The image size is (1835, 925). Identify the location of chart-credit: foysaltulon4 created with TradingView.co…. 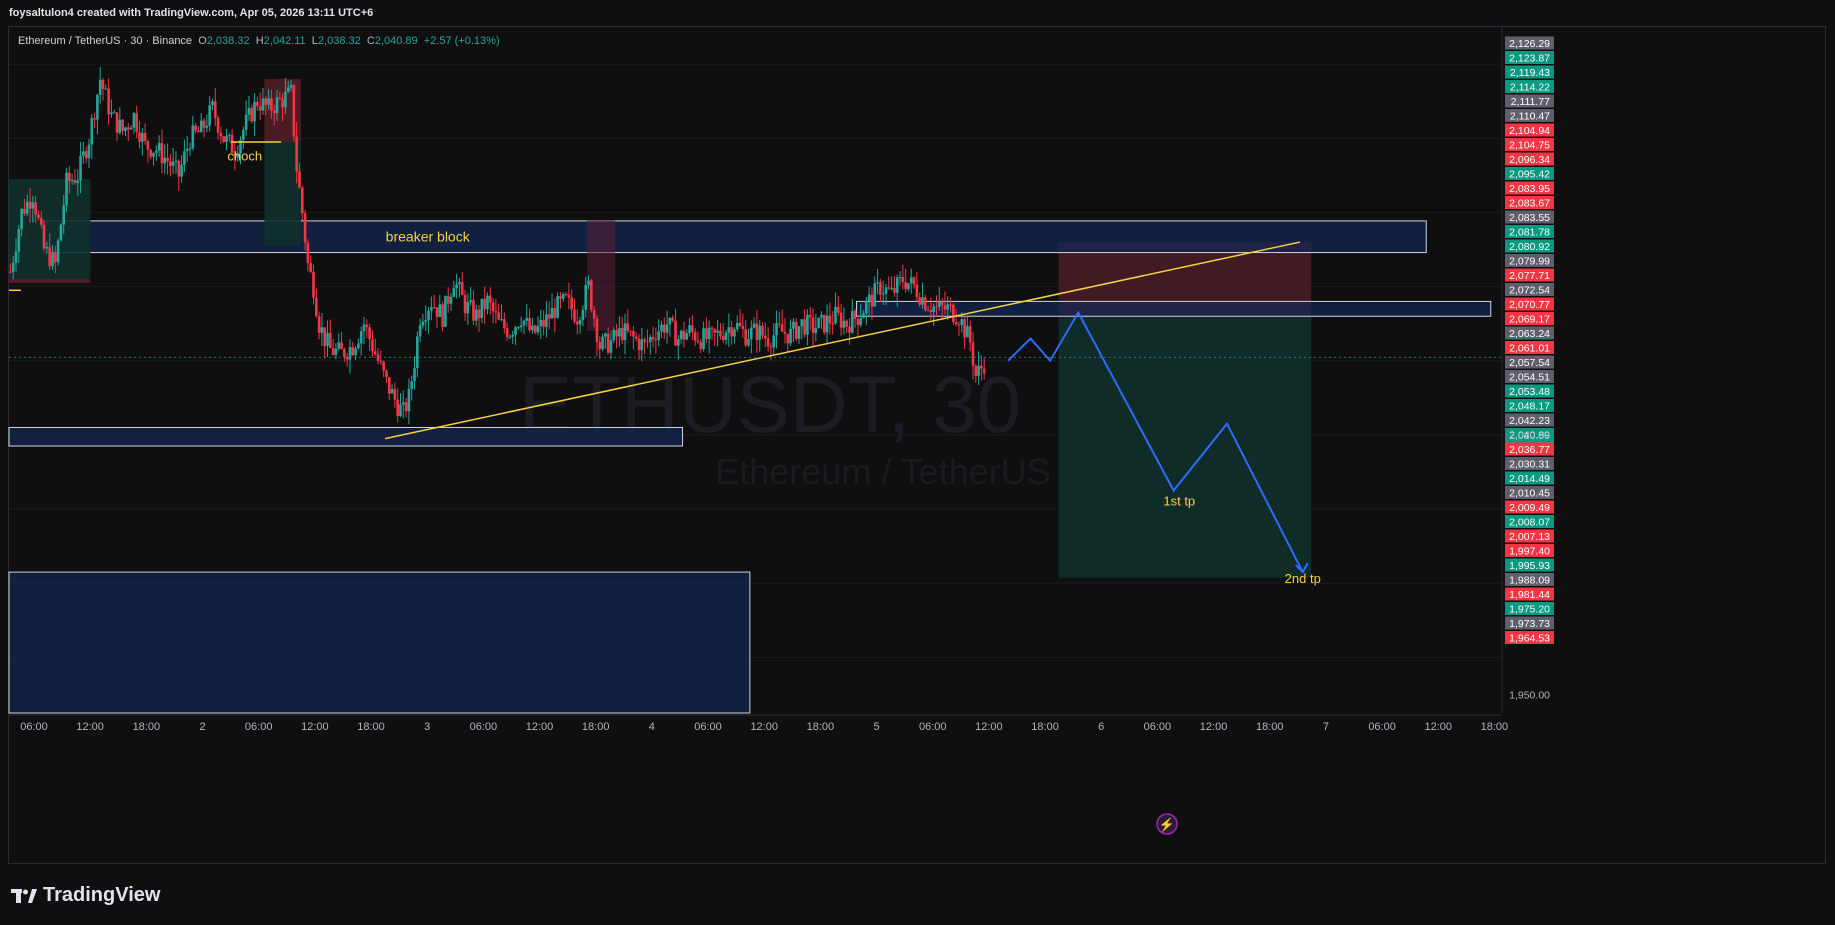
(191, 13).